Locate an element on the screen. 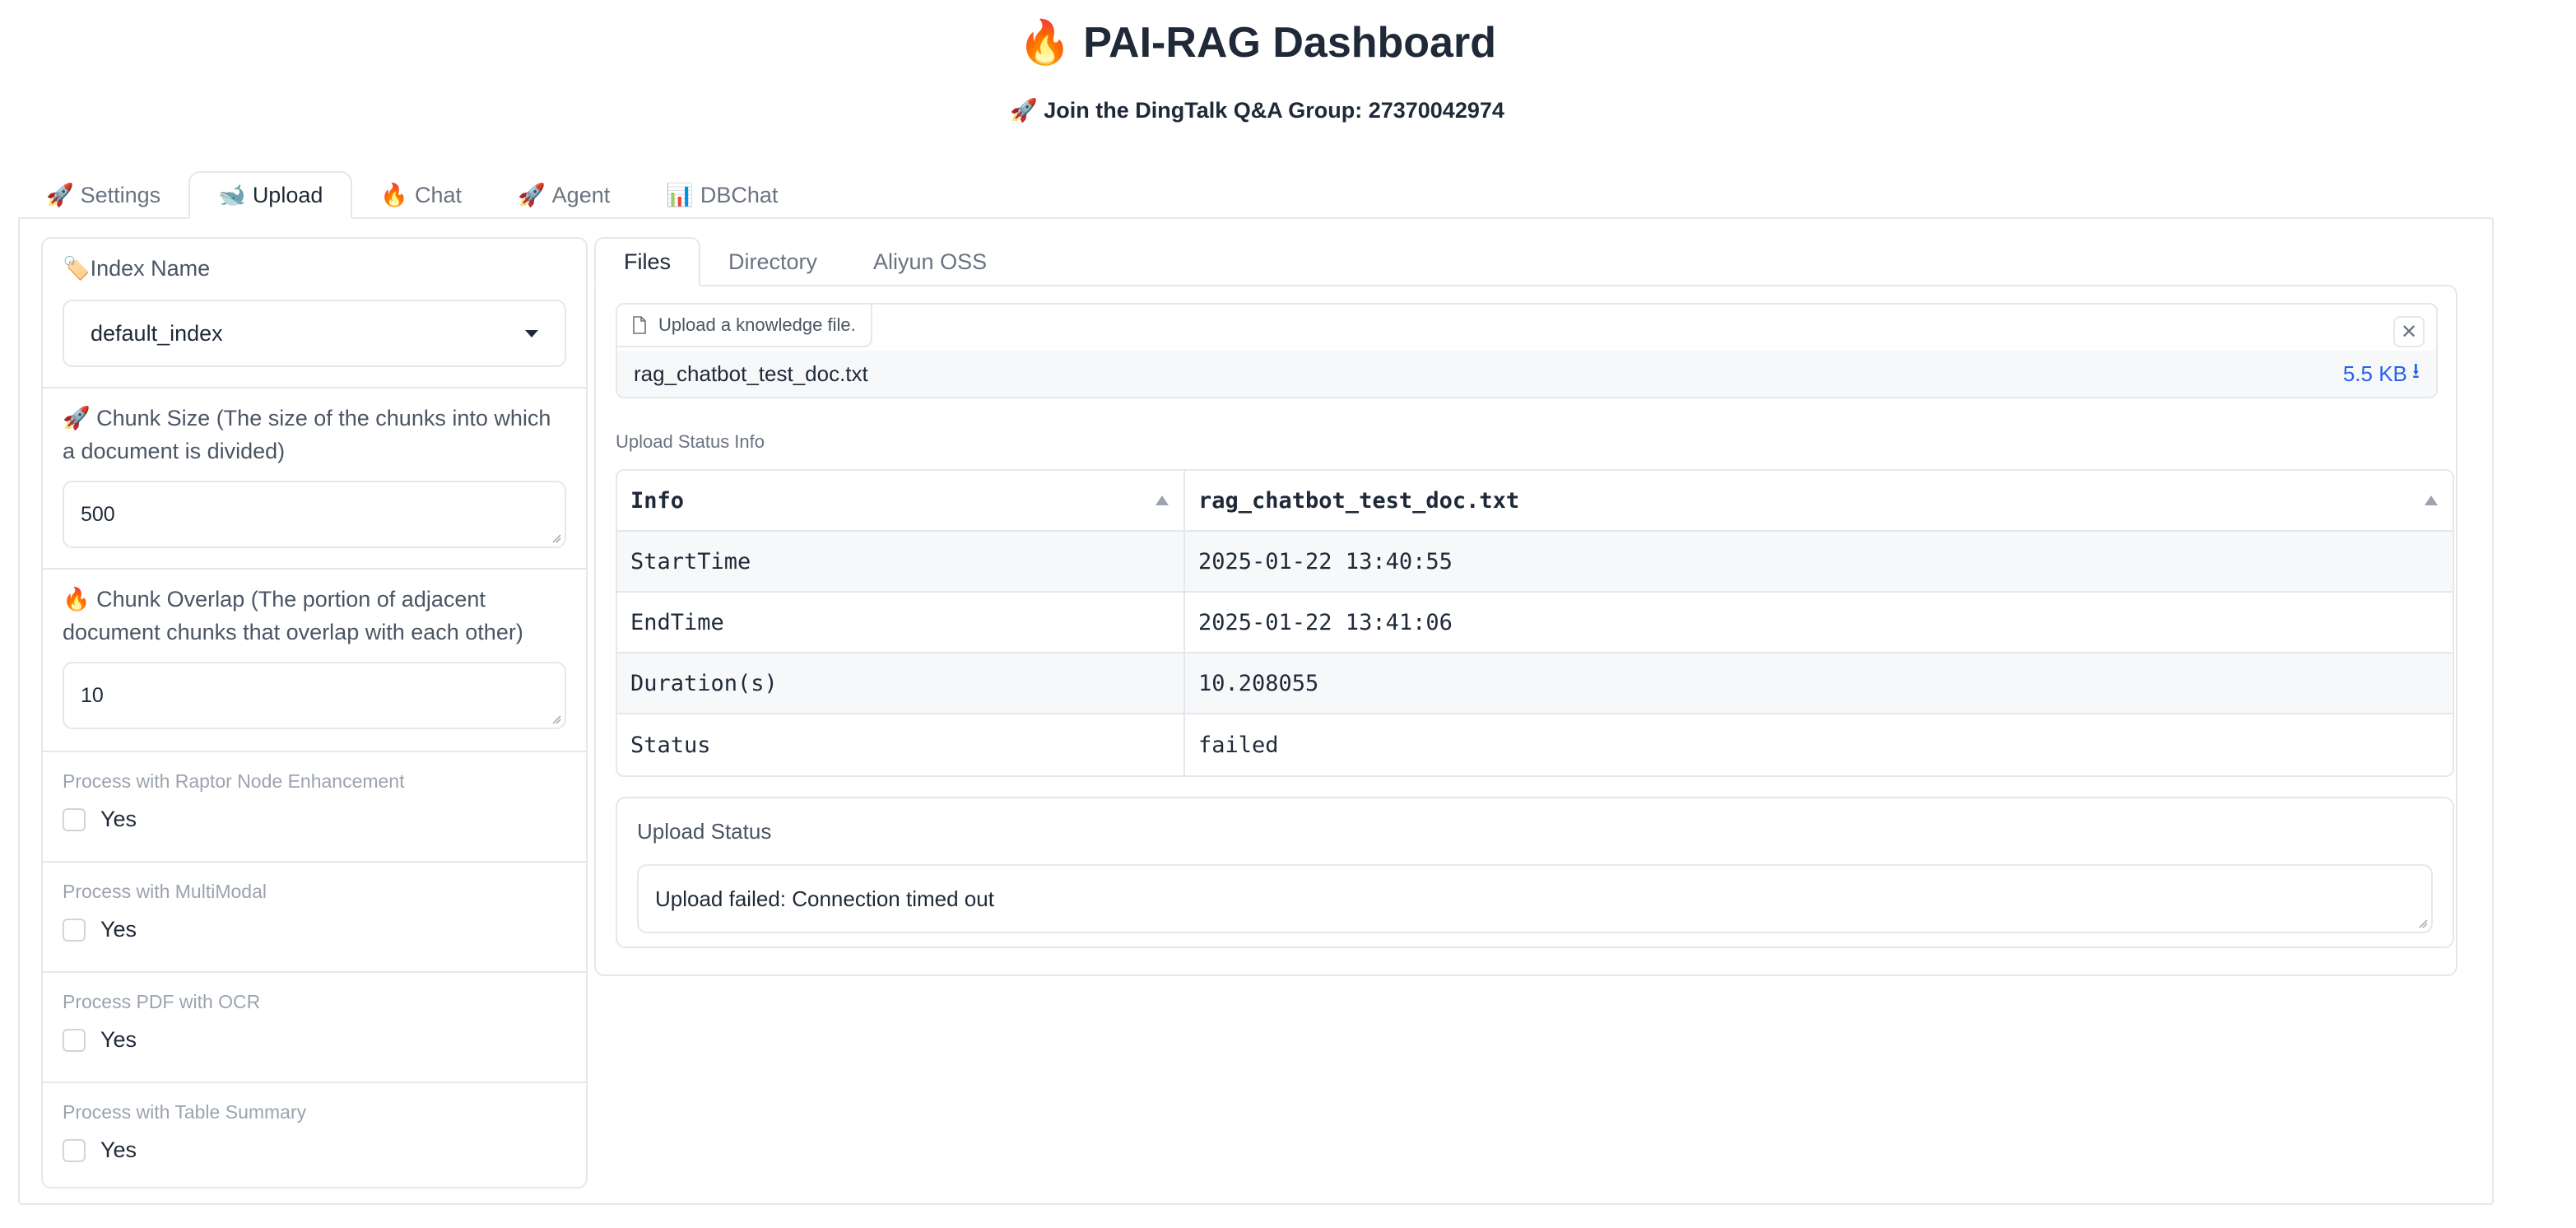 Image resolution: width=2576 pixels, height=1228 pixels. download-icon: ⭳ is located at coordinates (2415, 371).